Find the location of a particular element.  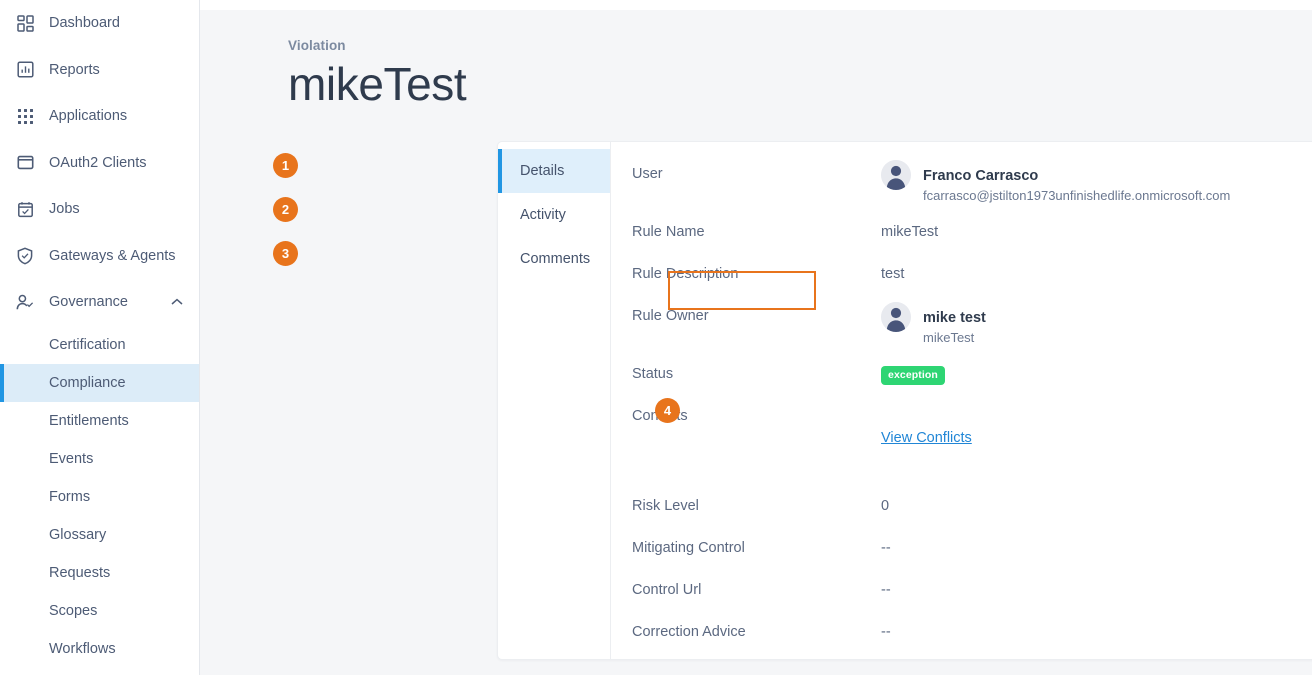

sidebar-subitem-events: Events is located at coordinates (99, 459).